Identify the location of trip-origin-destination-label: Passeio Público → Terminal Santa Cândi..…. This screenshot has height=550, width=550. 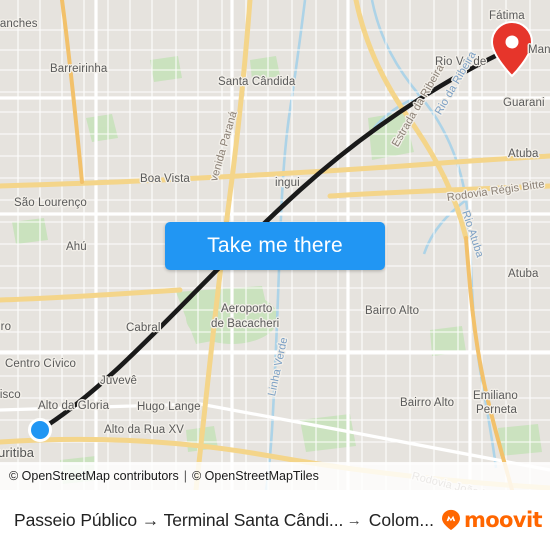
(178, 519).